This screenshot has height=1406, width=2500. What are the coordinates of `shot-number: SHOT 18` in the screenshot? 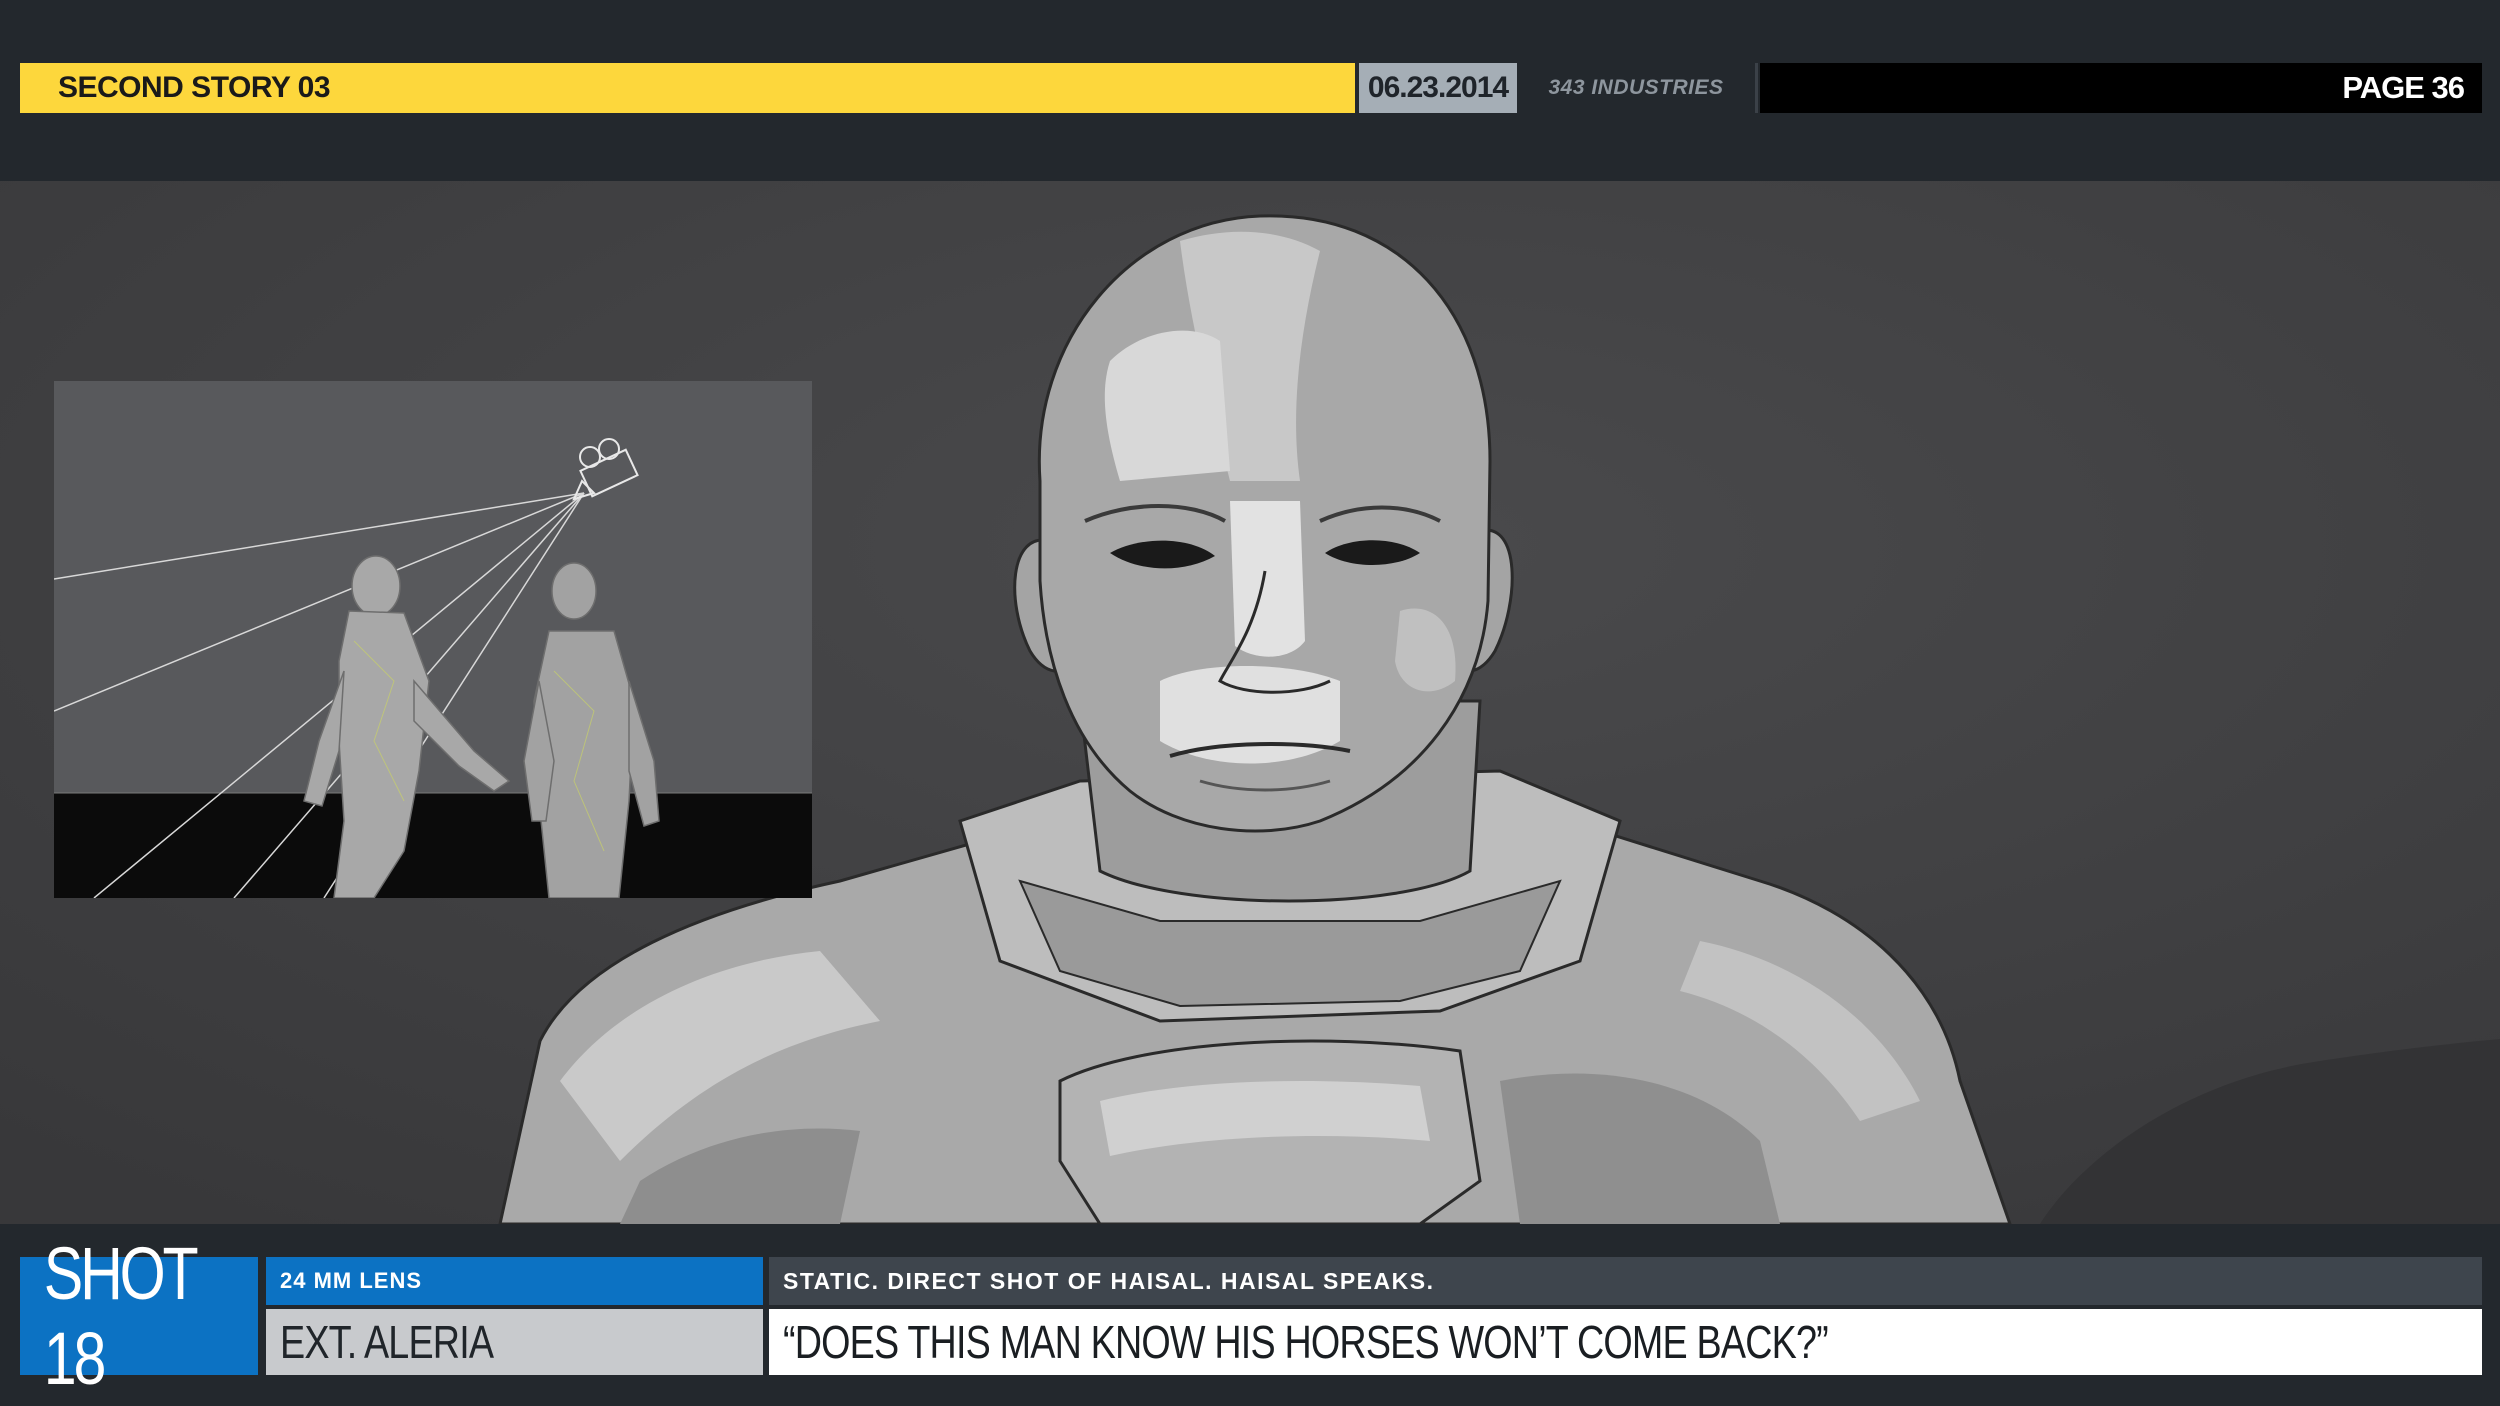 It's located at (139, 1316).